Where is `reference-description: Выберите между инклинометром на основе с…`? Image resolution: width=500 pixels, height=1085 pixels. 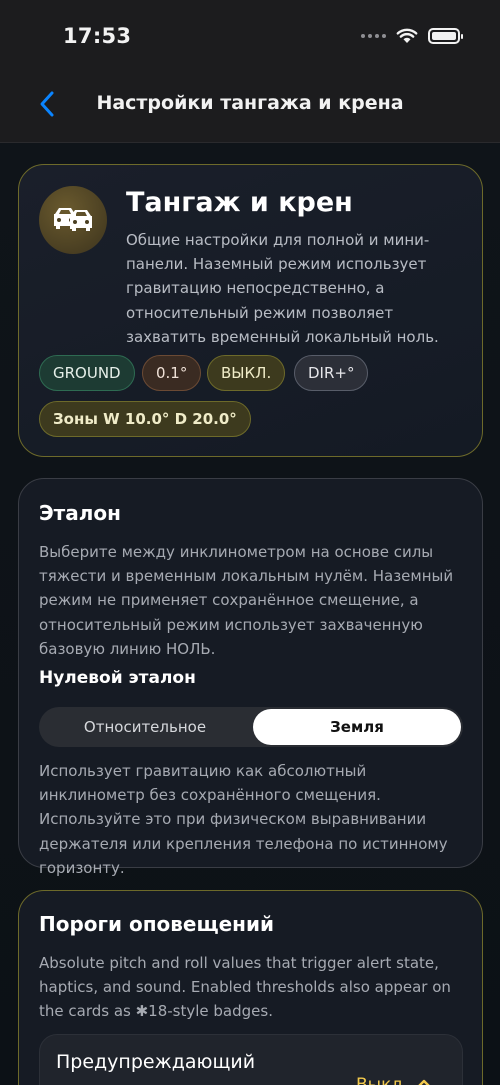 reference-description: Выберите между инклинометром на основе с… is located at coordinates (246, 600).